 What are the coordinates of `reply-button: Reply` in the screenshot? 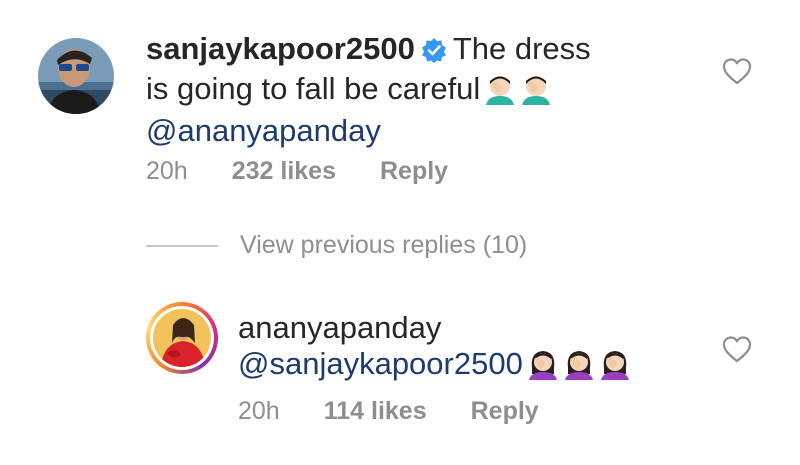 It's located at (414, 171).